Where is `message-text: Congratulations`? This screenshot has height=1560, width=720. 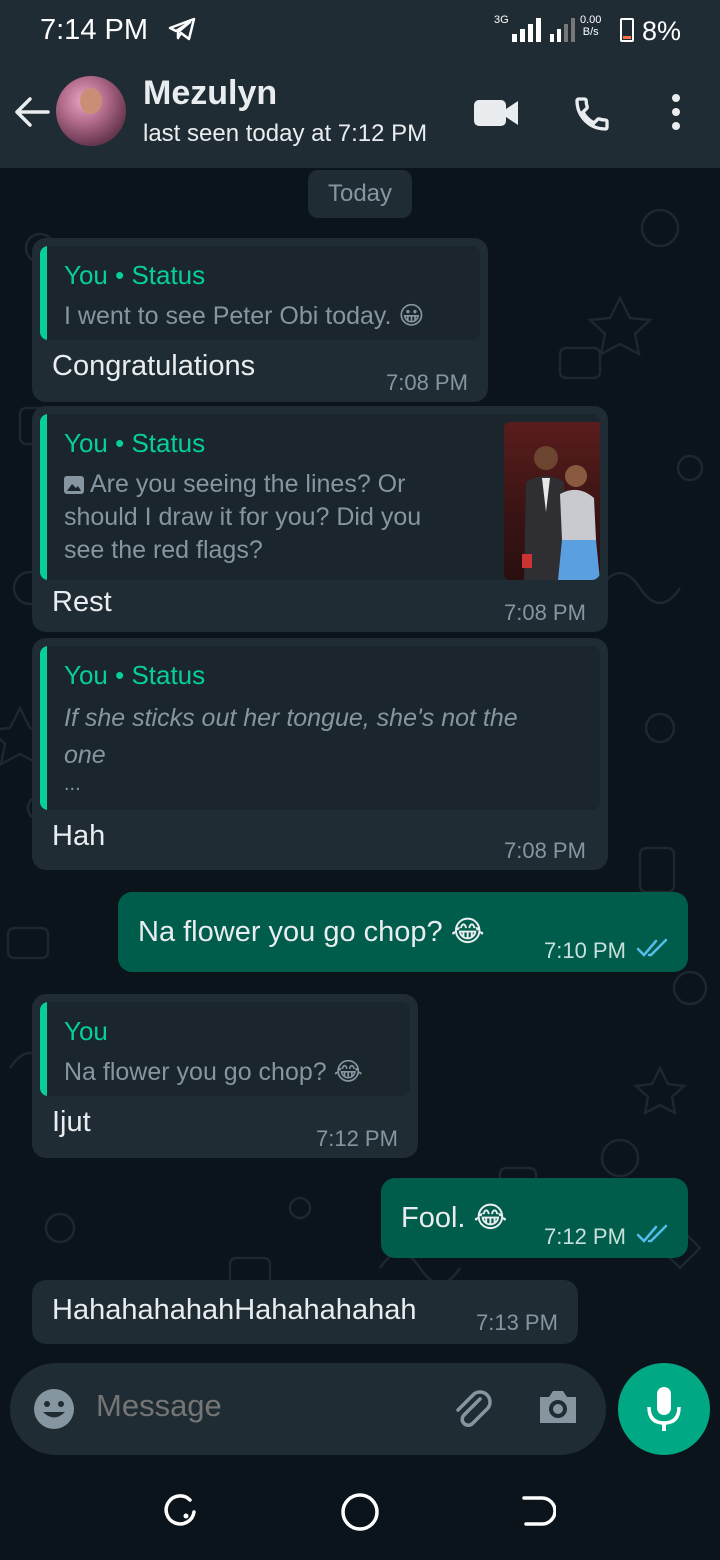
message-text: Congratulations is located at coordinates (154, 366).